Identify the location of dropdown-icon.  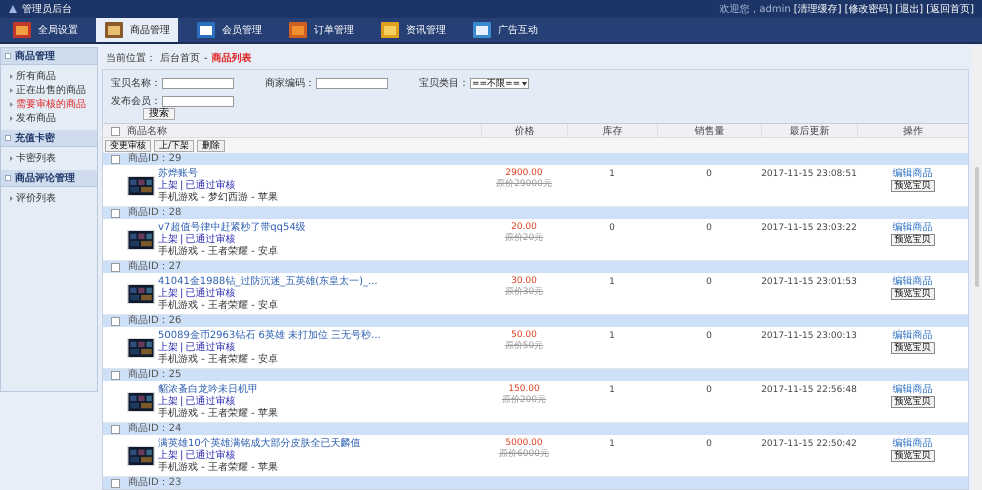
(525, 84).